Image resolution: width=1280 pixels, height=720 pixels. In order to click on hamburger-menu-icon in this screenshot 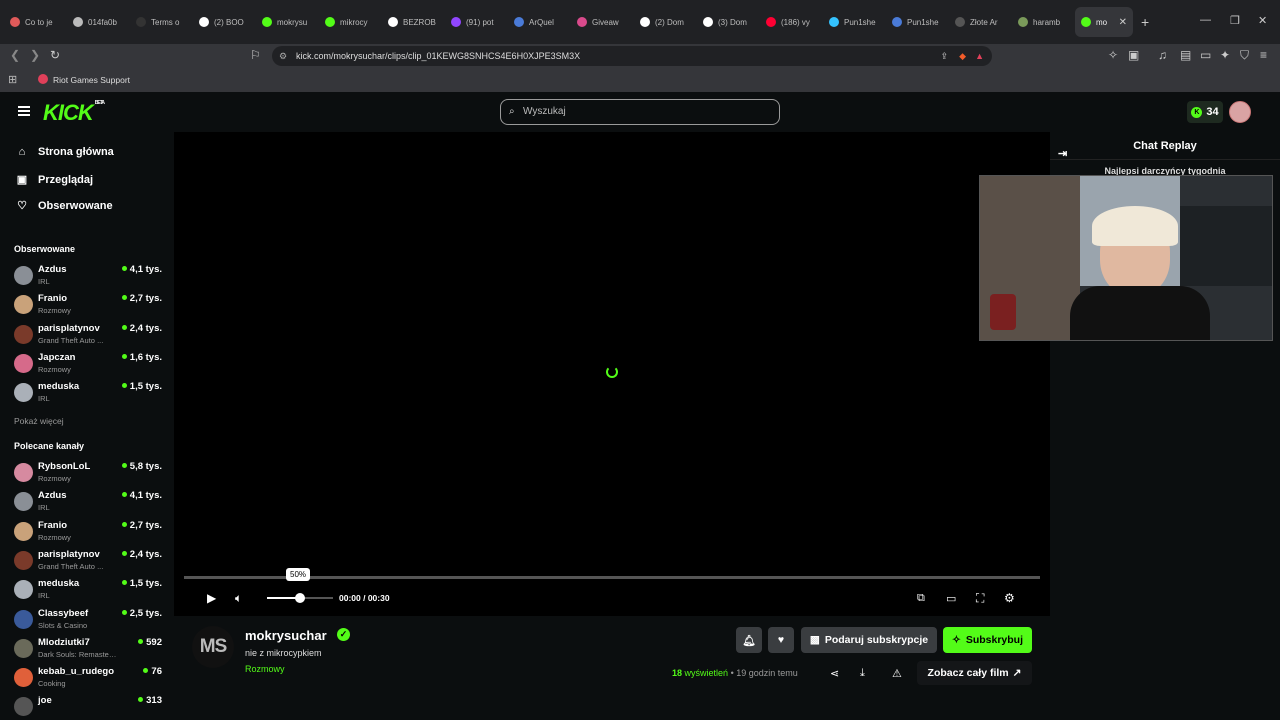, I will do `click(24, 112)`.